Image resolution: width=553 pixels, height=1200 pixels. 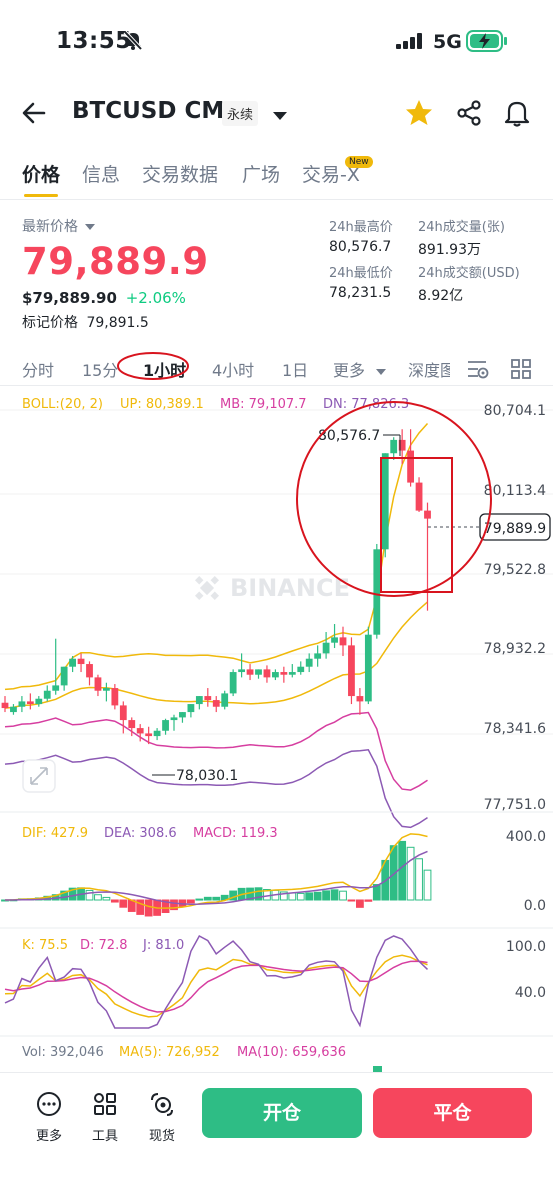 What do you see at coordinates (515, 529) in the screenshot?
I see `current-price-tag-label: 79,889.9` at bounding box center [515, 529].